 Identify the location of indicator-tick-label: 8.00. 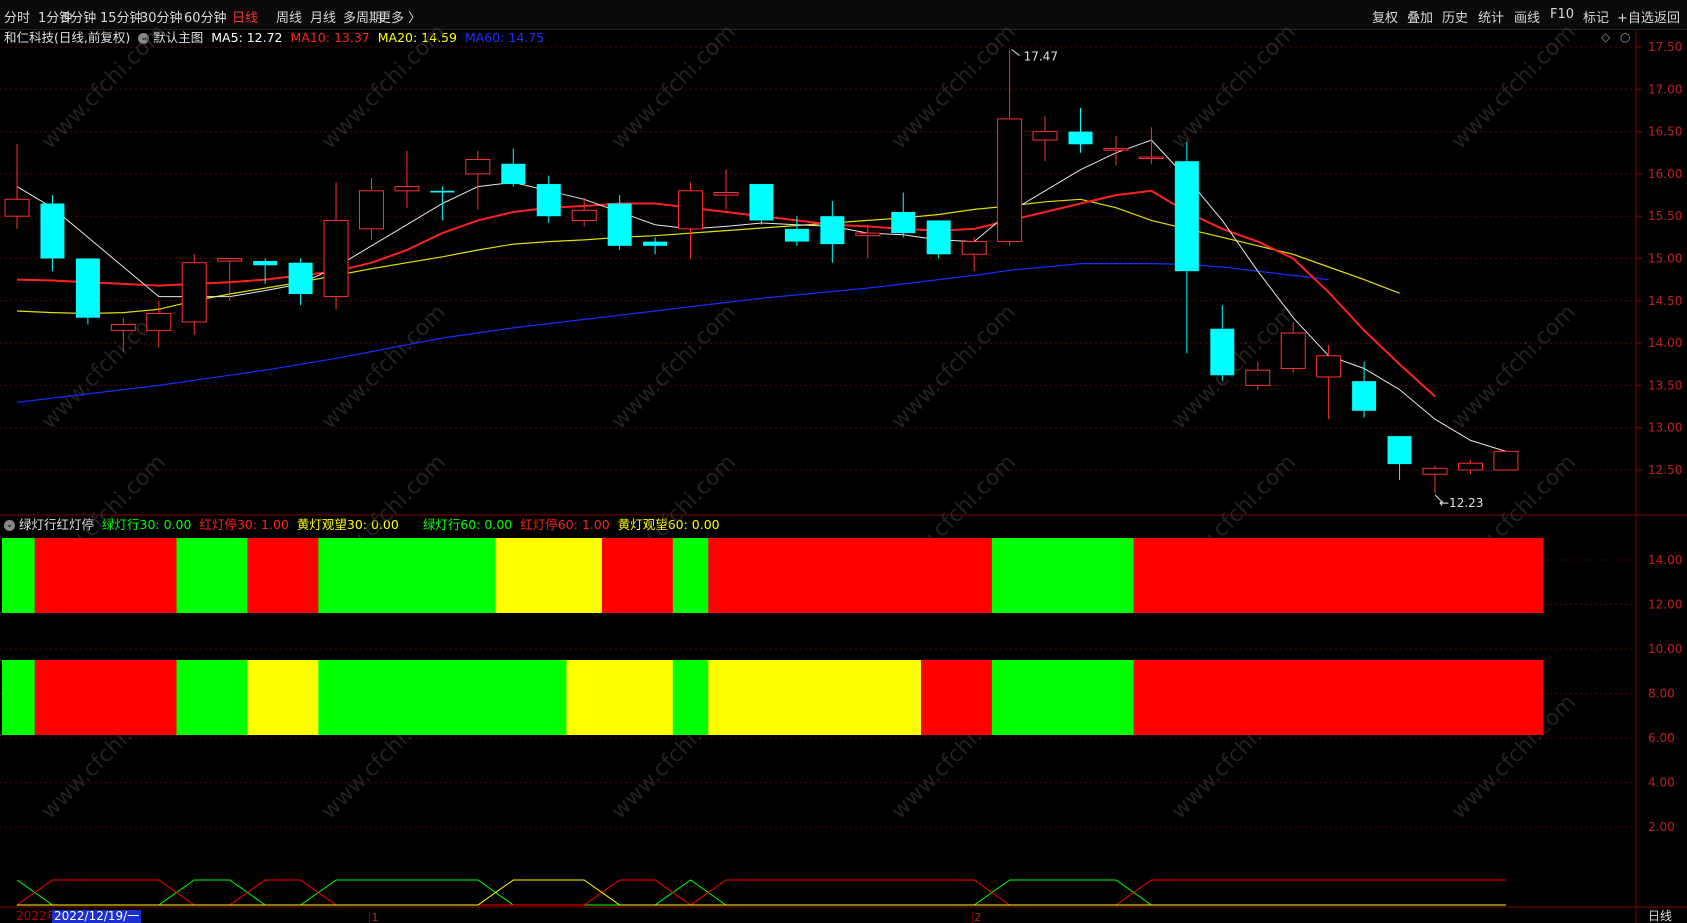
(1661, 694).